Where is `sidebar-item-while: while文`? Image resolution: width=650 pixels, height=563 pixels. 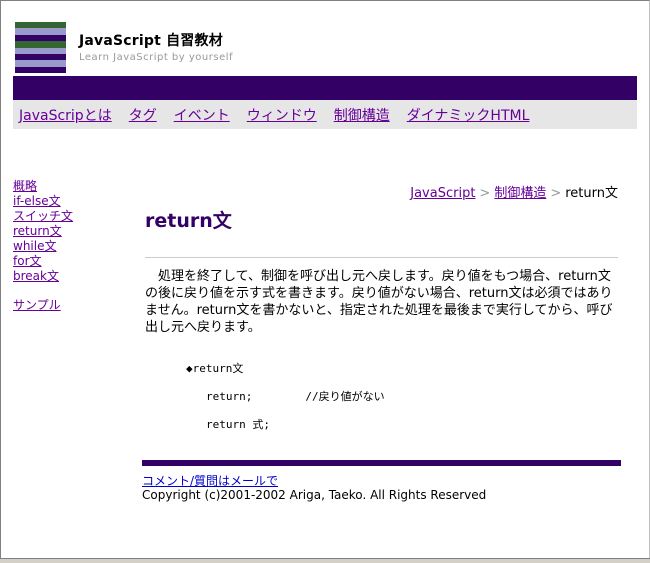
sidebar-item-while: while文 is located at coordinates (53, 246).